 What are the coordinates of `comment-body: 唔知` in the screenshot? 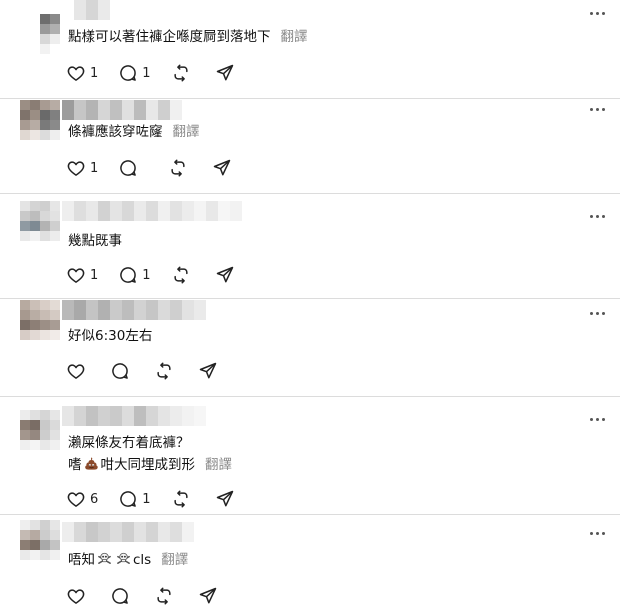 It's located at (81, 560).